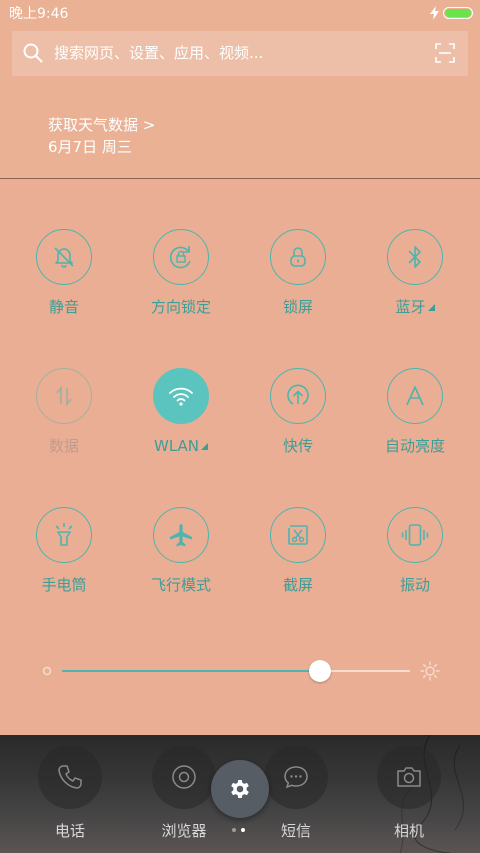 This screenshot has height=853, width=480. What do you see at coordinates (238, 830) in the screenshot?
I see `page-indicator` at bounding box center [238, 830].